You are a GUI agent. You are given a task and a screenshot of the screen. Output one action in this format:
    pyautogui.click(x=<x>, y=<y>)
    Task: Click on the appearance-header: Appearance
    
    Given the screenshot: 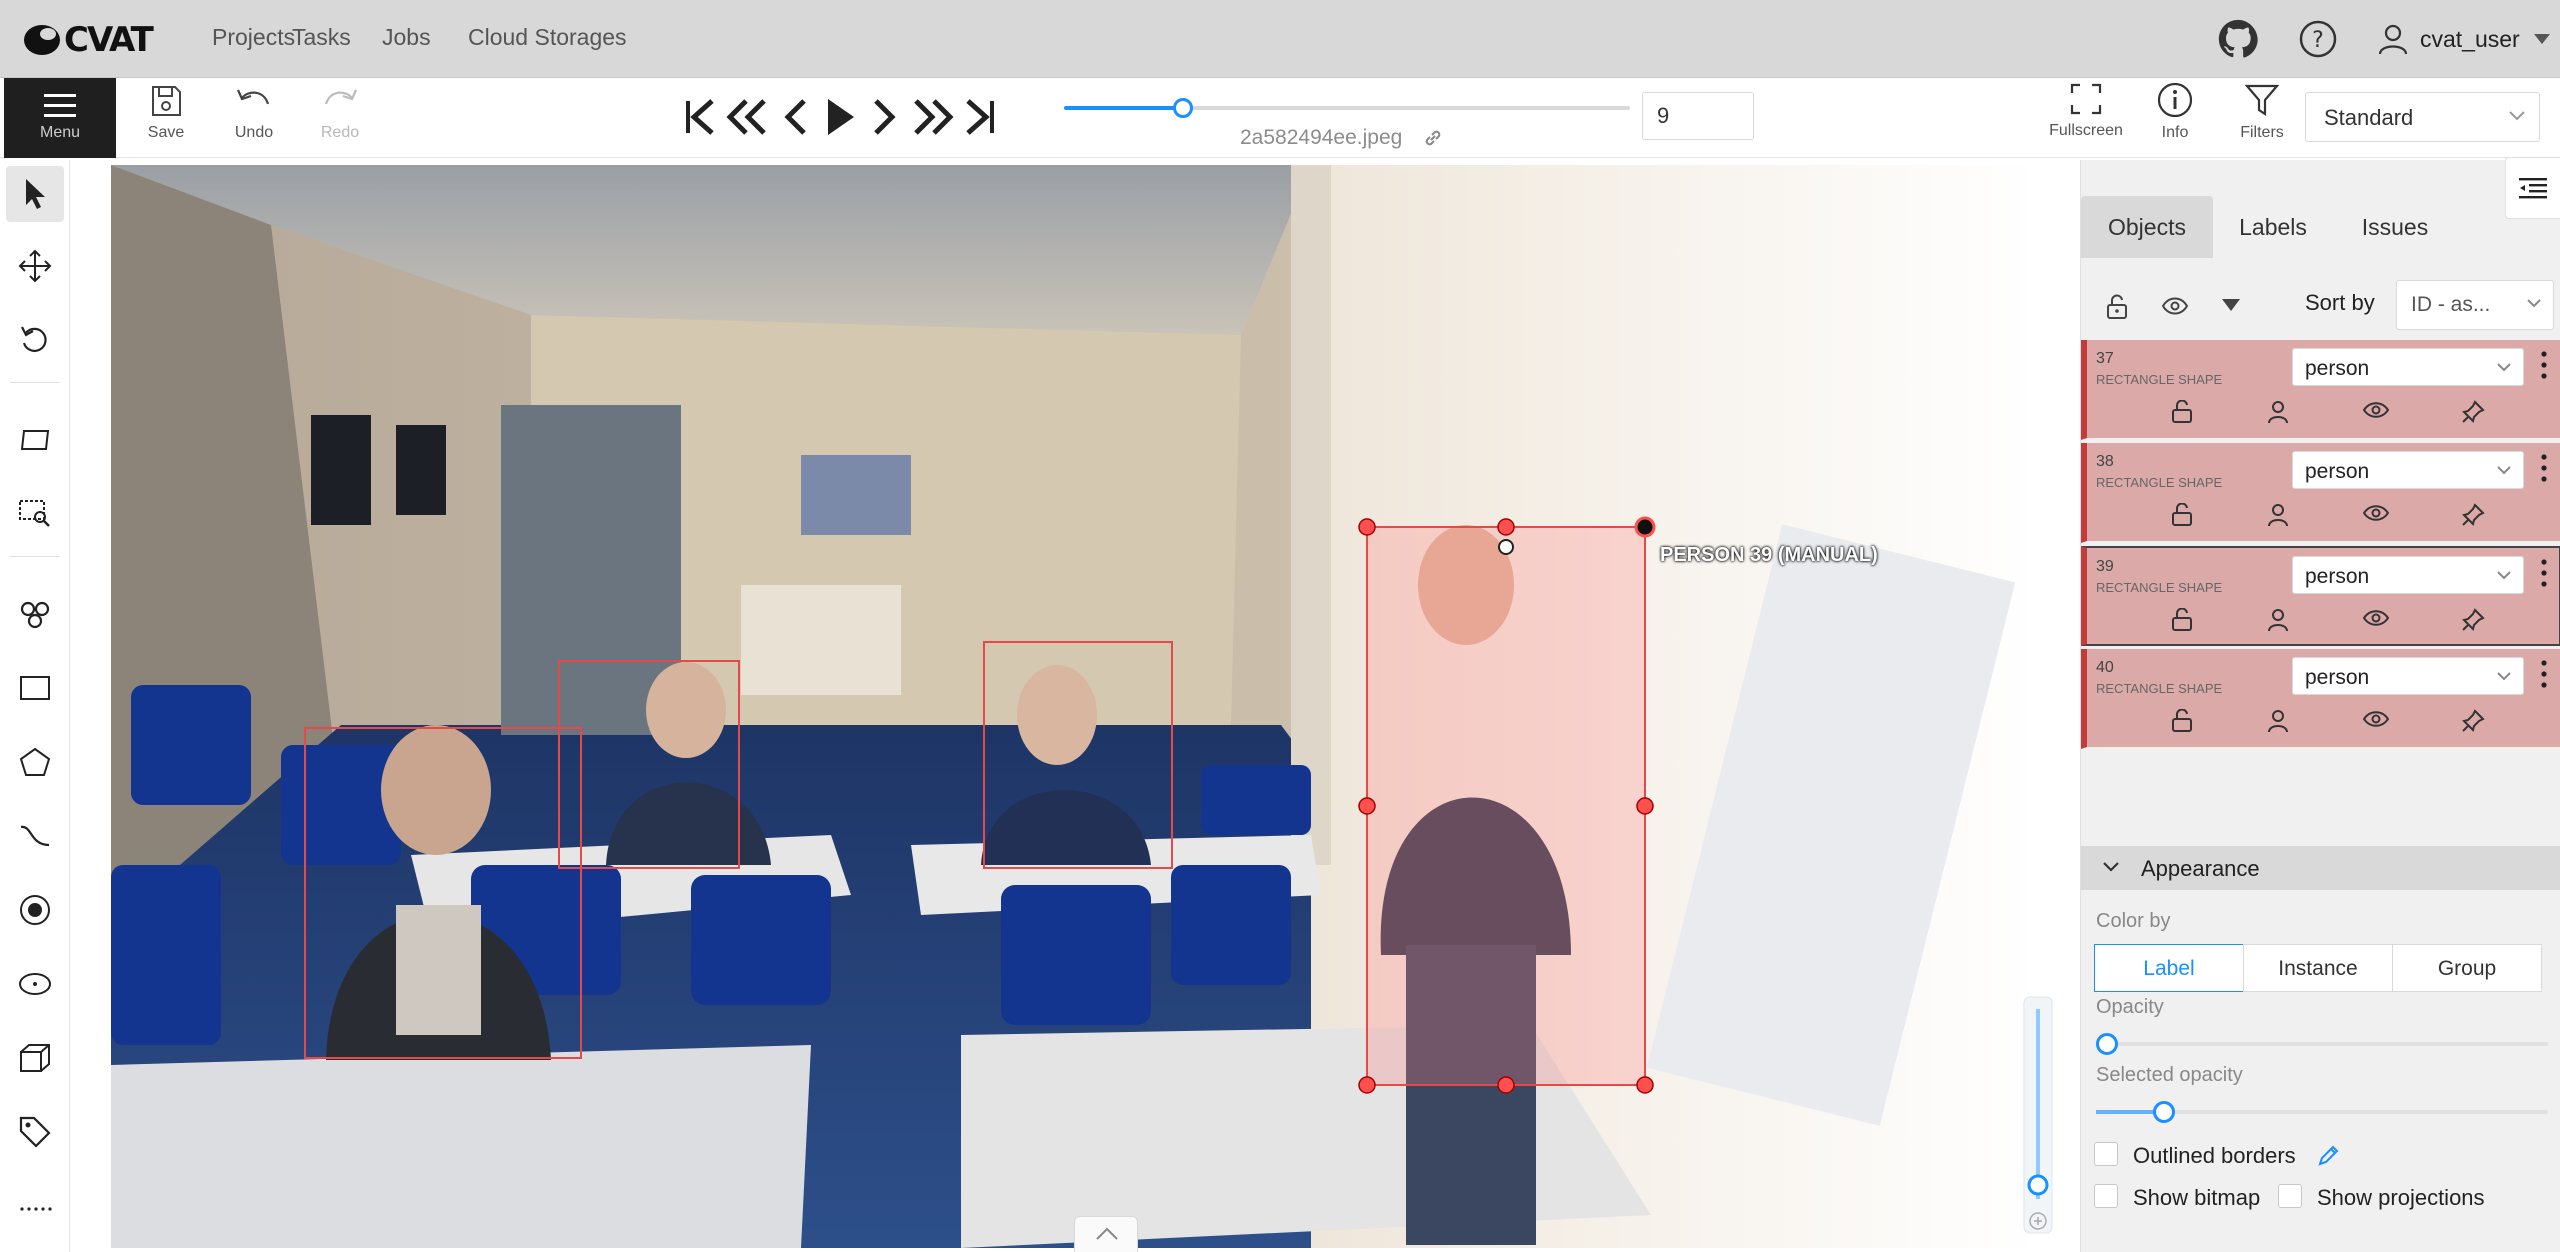 What is the action you would take?
    pyautogui.click(x=2320, y=868)
    